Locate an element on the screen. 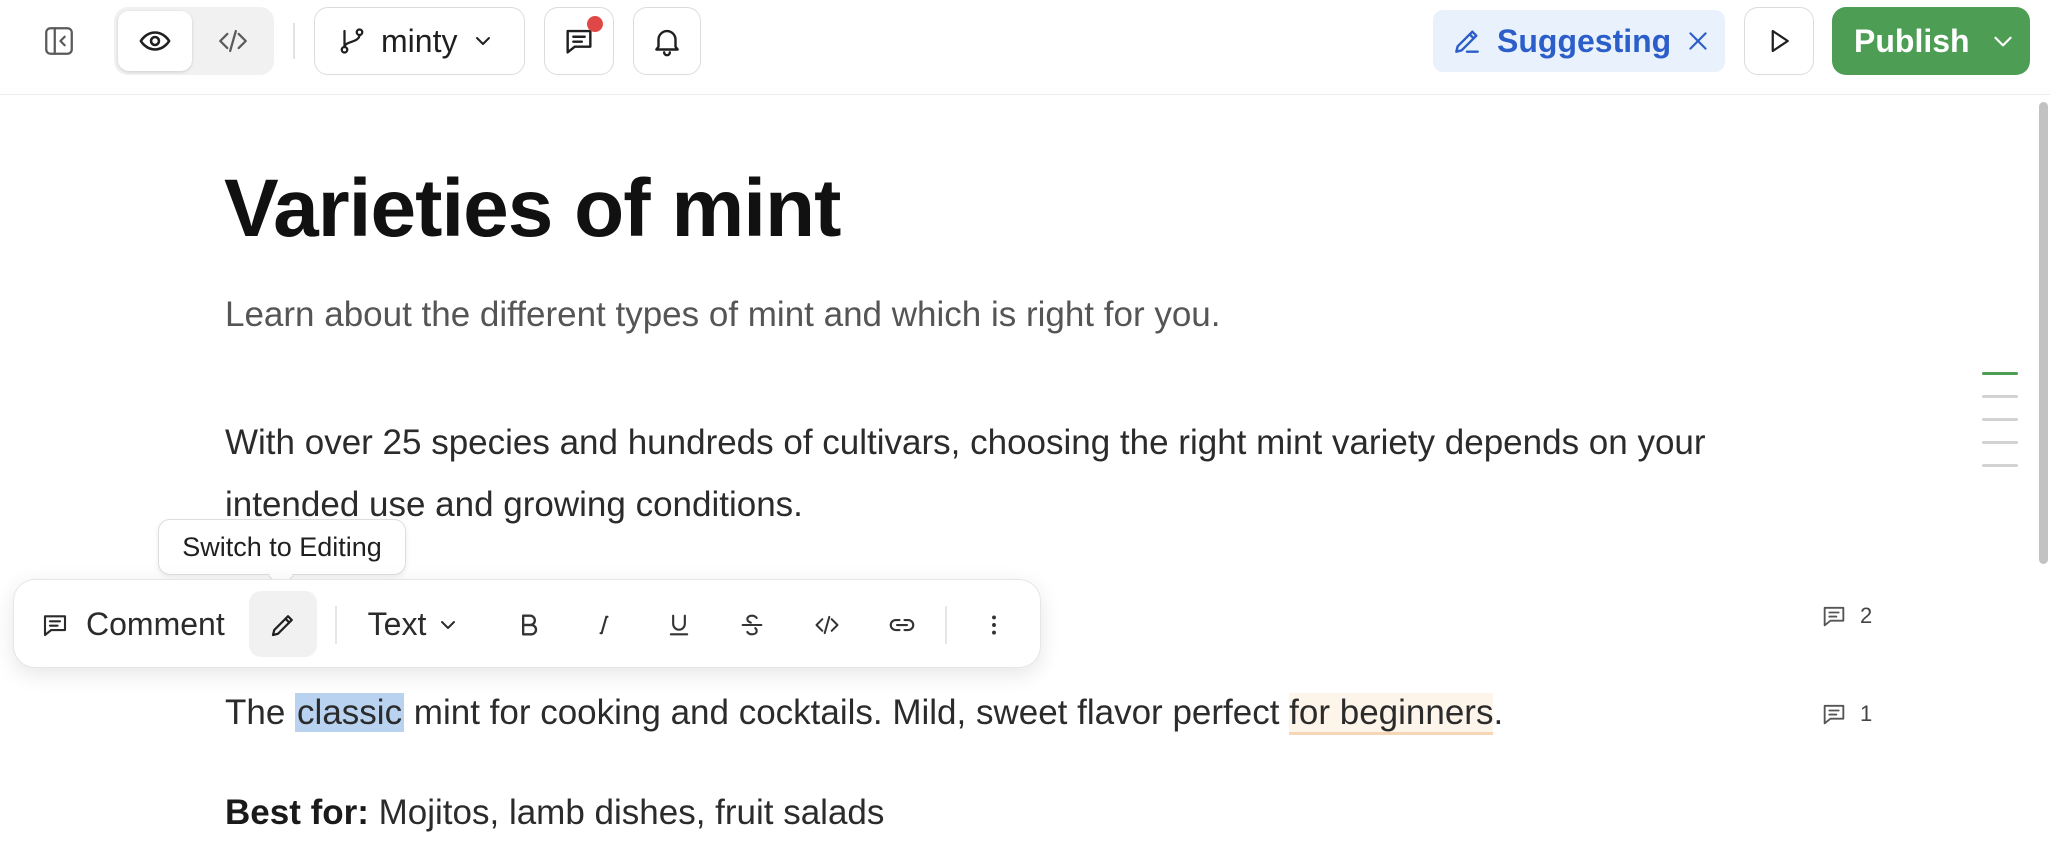 Image resolution: width=2050 pixels, height=854 pixels. branch-selector: minty is located at coordinates (419, 41).